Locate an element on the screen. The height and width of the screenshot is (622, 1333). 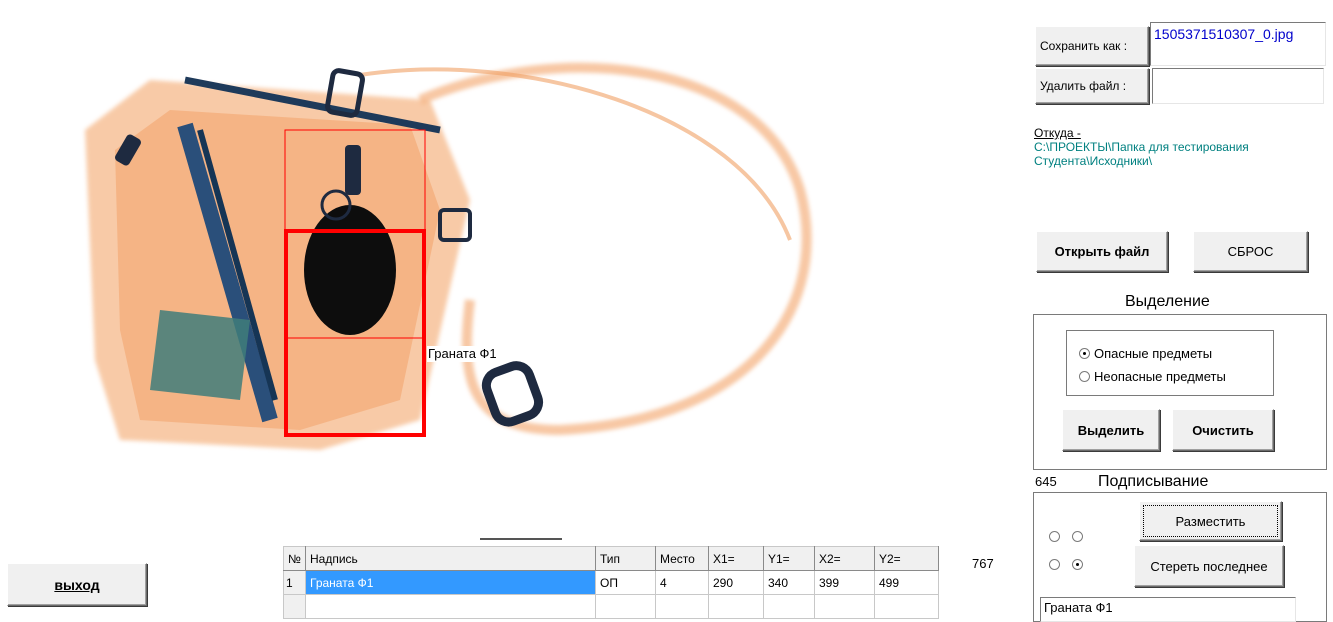
selection-title: Выделение is located at coordinates (1167, 301).